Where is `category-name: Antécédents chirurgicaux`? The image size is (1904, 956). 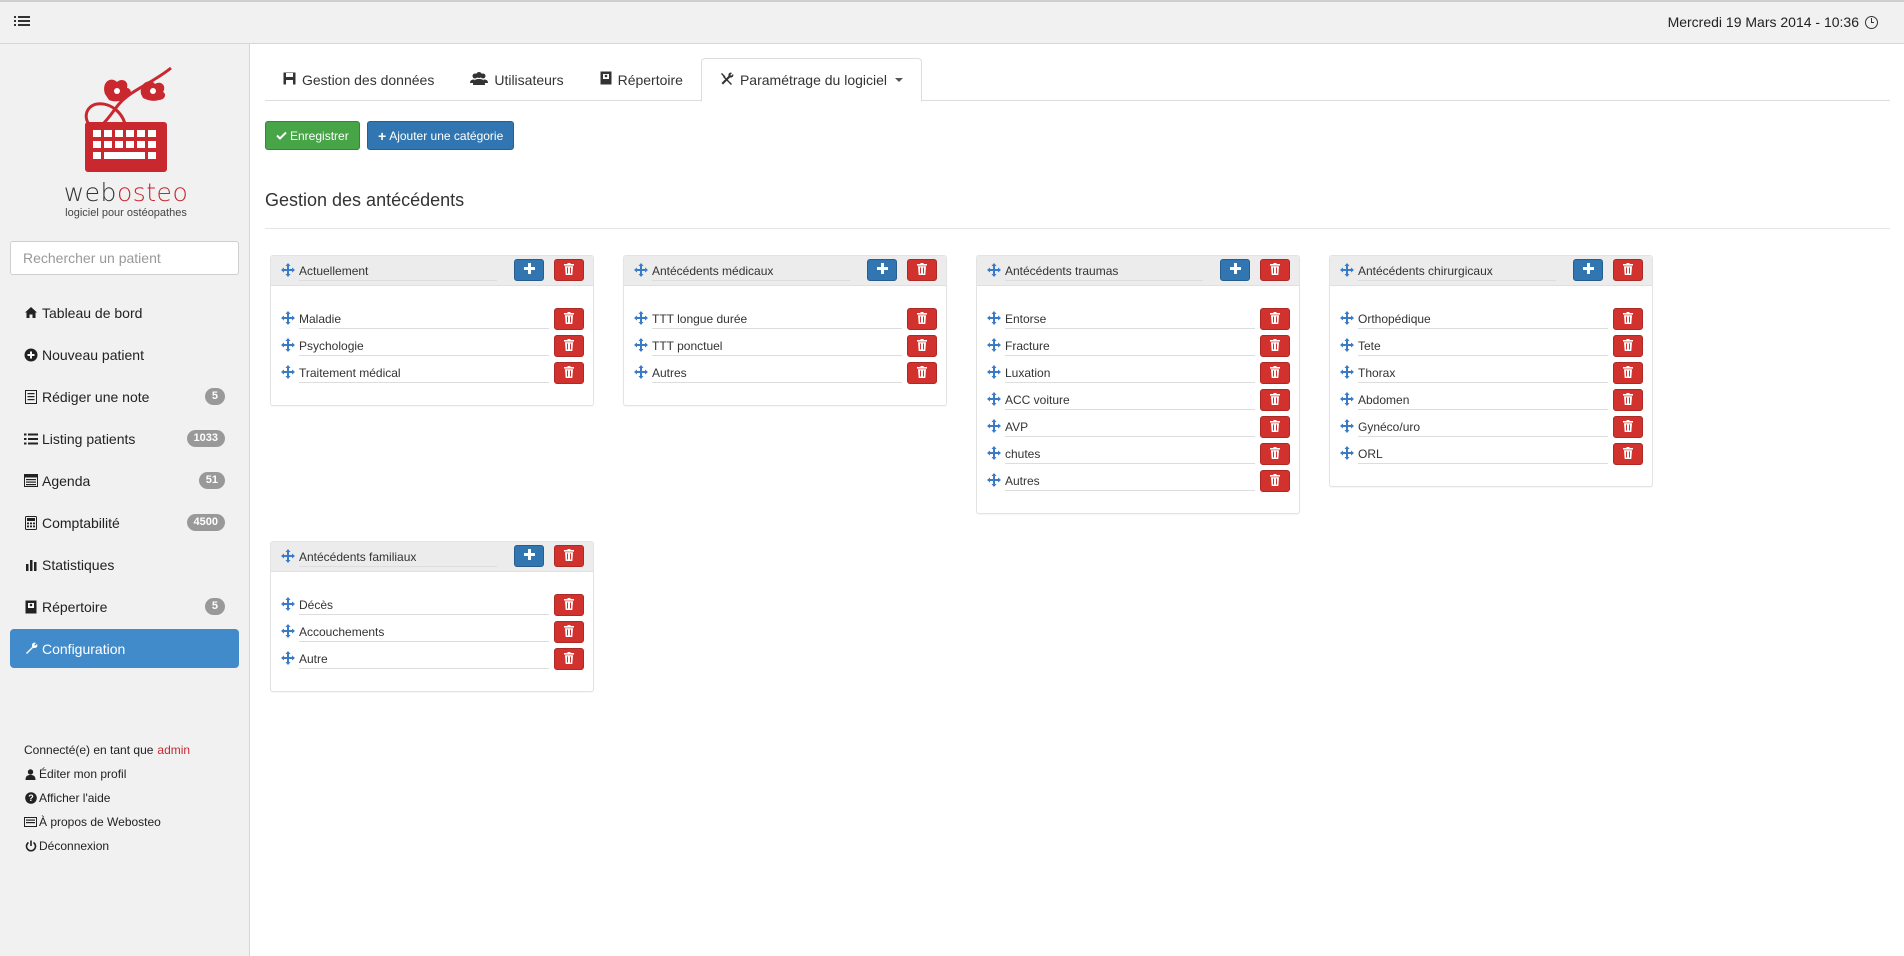 category-name: Antécédents chirurgicaux is located at coordinates (1457, 272).